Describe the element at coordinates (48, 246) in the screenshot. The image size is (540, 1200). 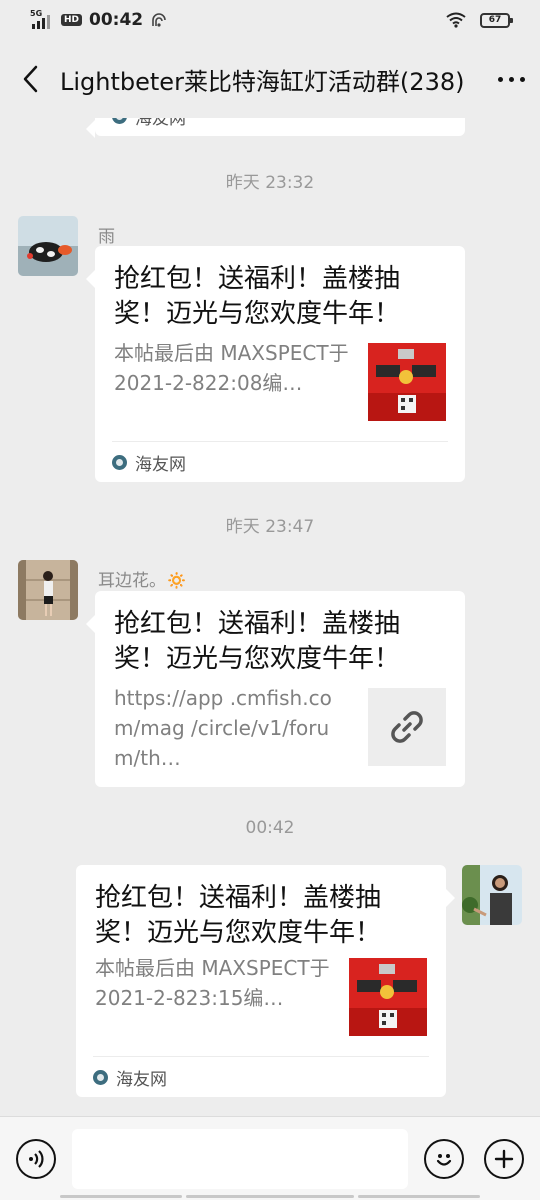
I see `avatar-yu` at that location.